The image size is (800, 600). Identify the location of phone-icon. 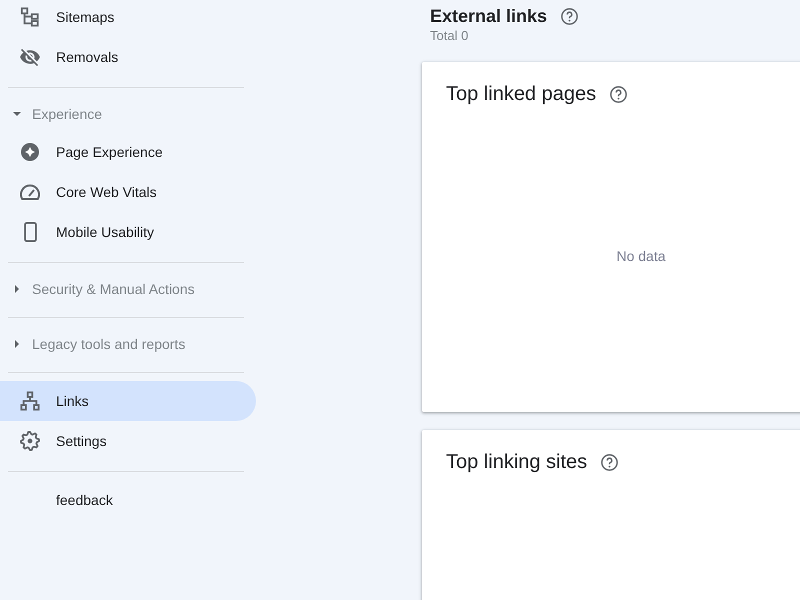
(30, 232).